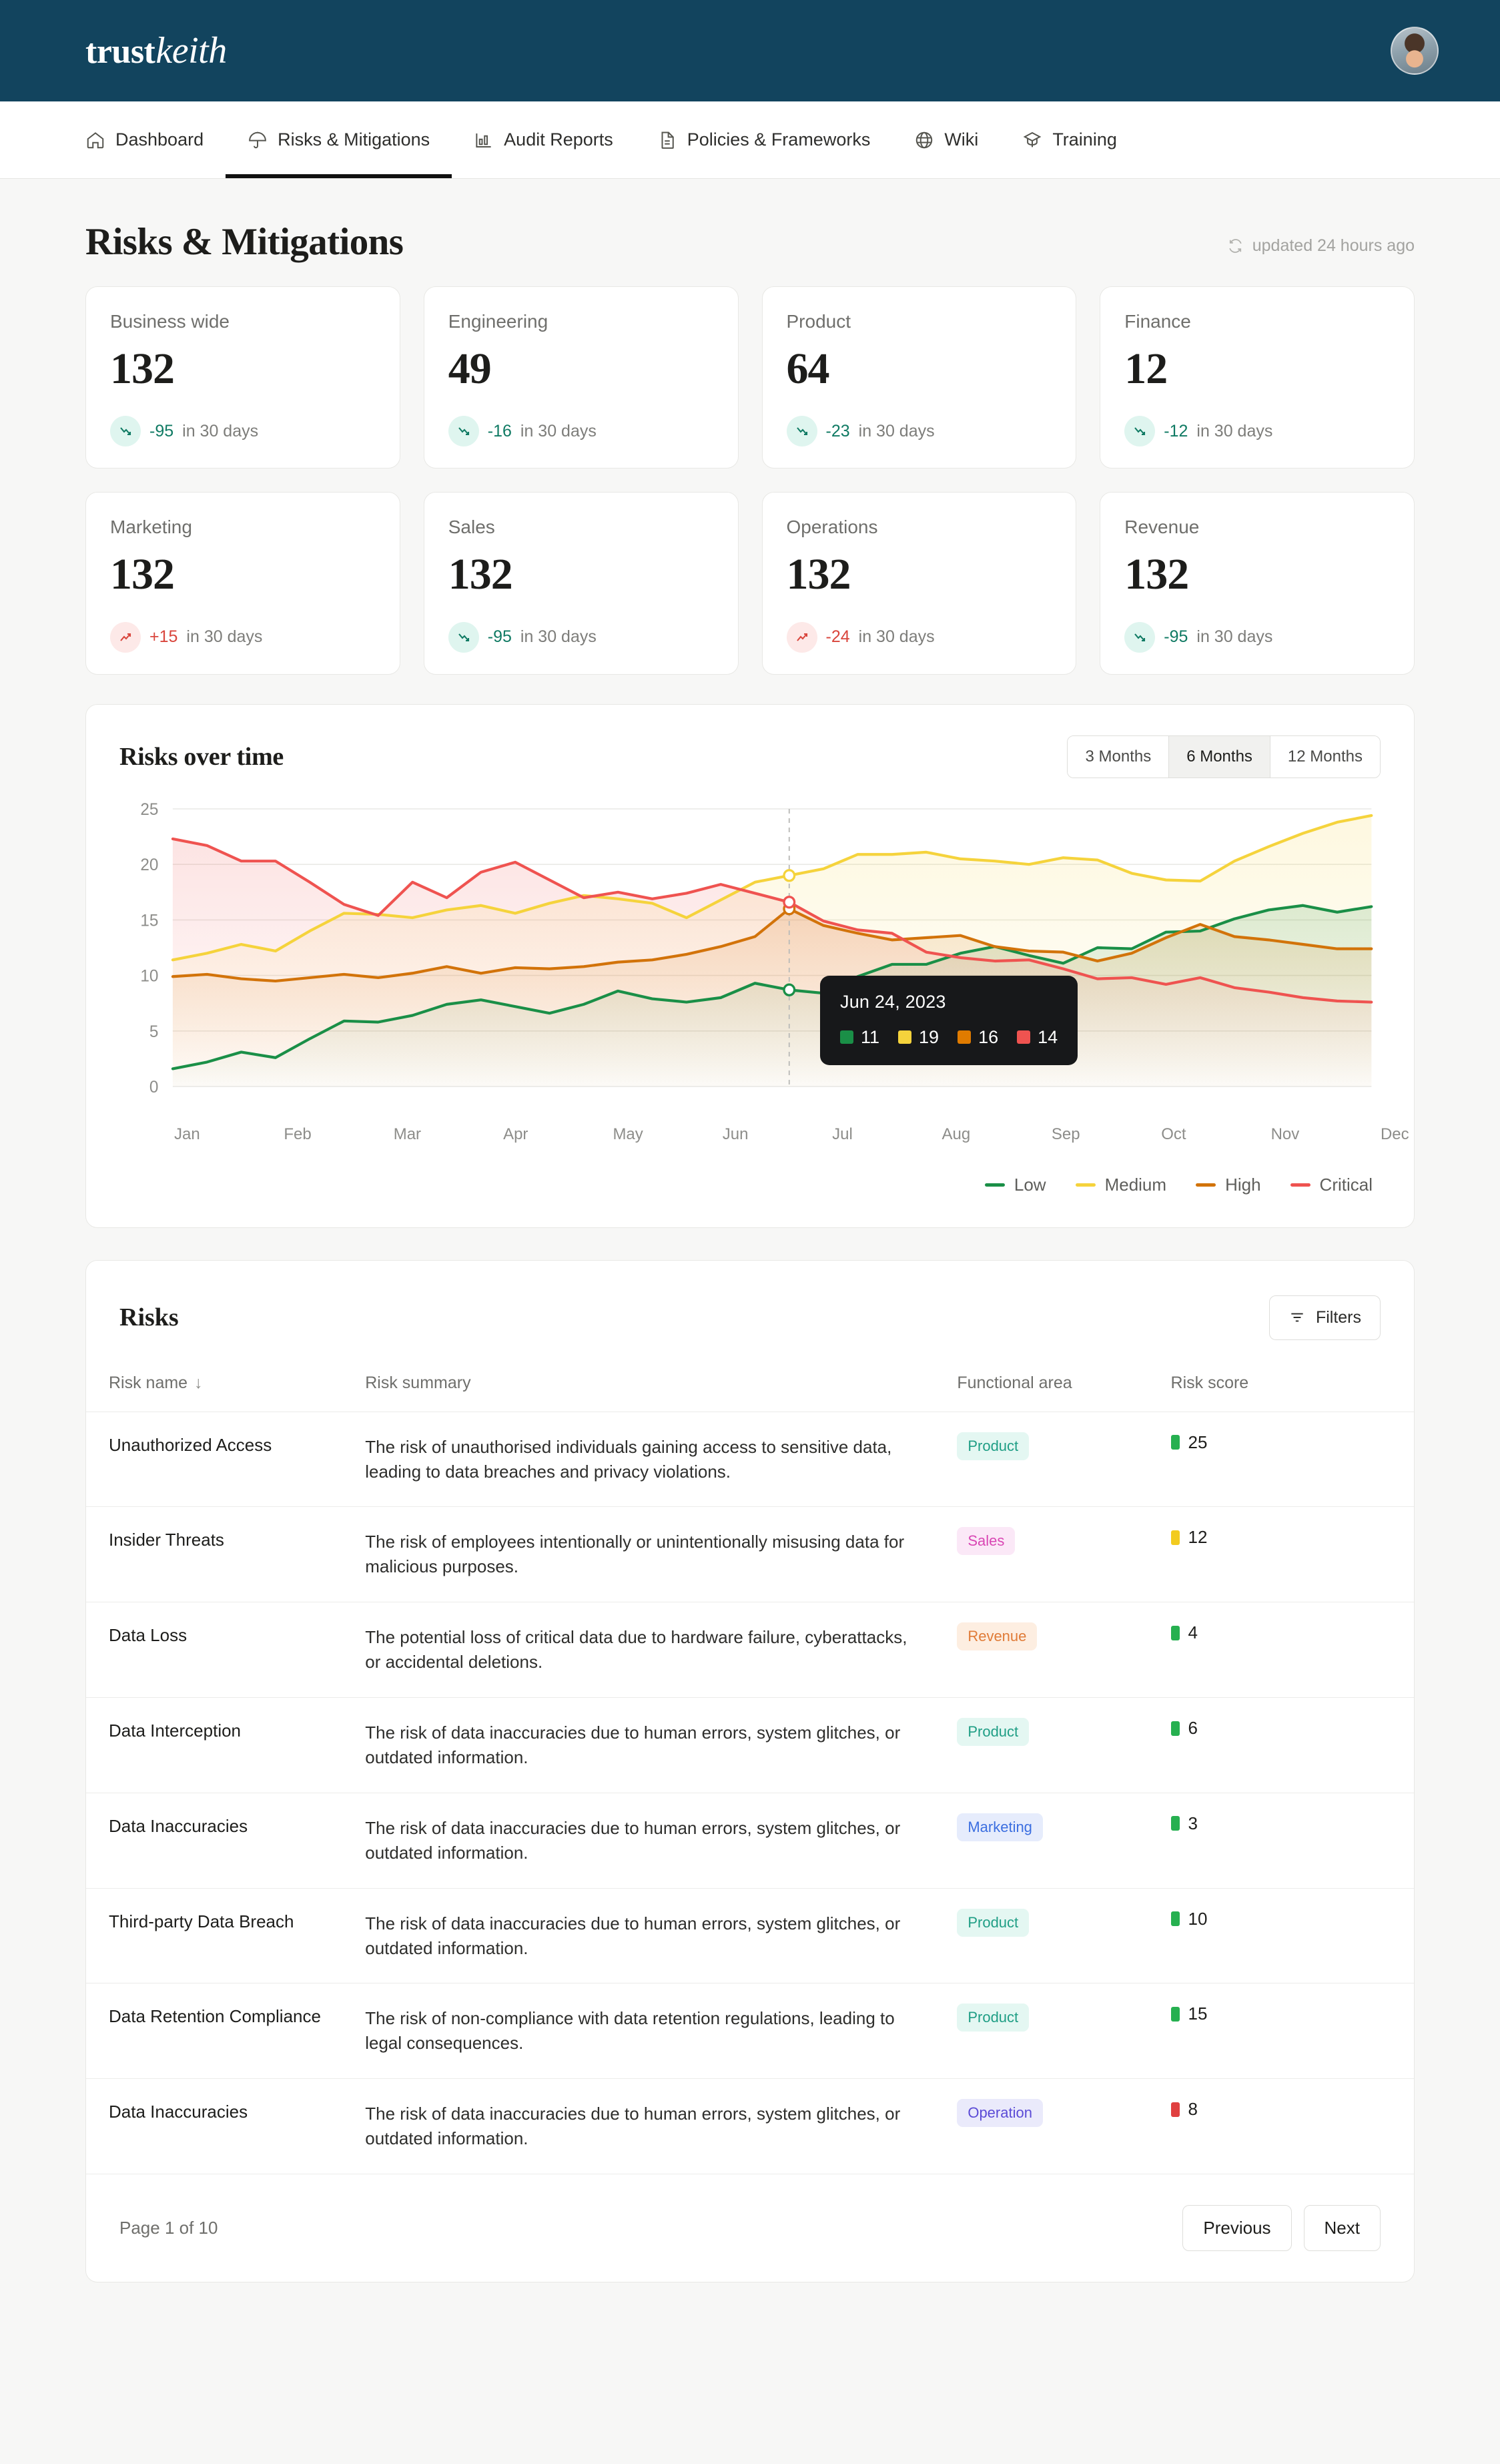  I want to click on metric-card-engineering: Engineering 49 -16 in 30 days, so click(581, 378).